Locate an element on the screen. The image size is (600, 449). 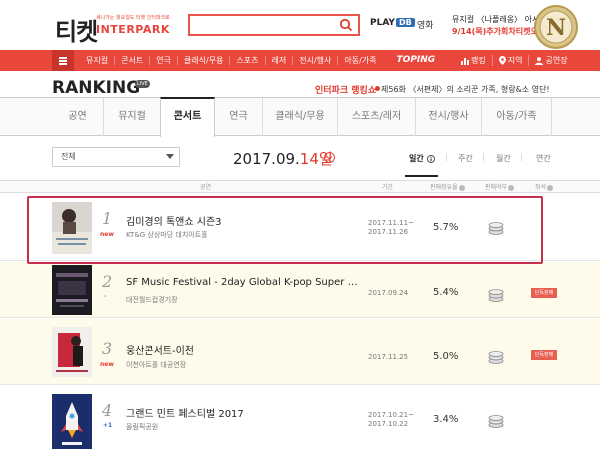
nav-ranking-link: 랭킹 is located at coordinates (473, 60).